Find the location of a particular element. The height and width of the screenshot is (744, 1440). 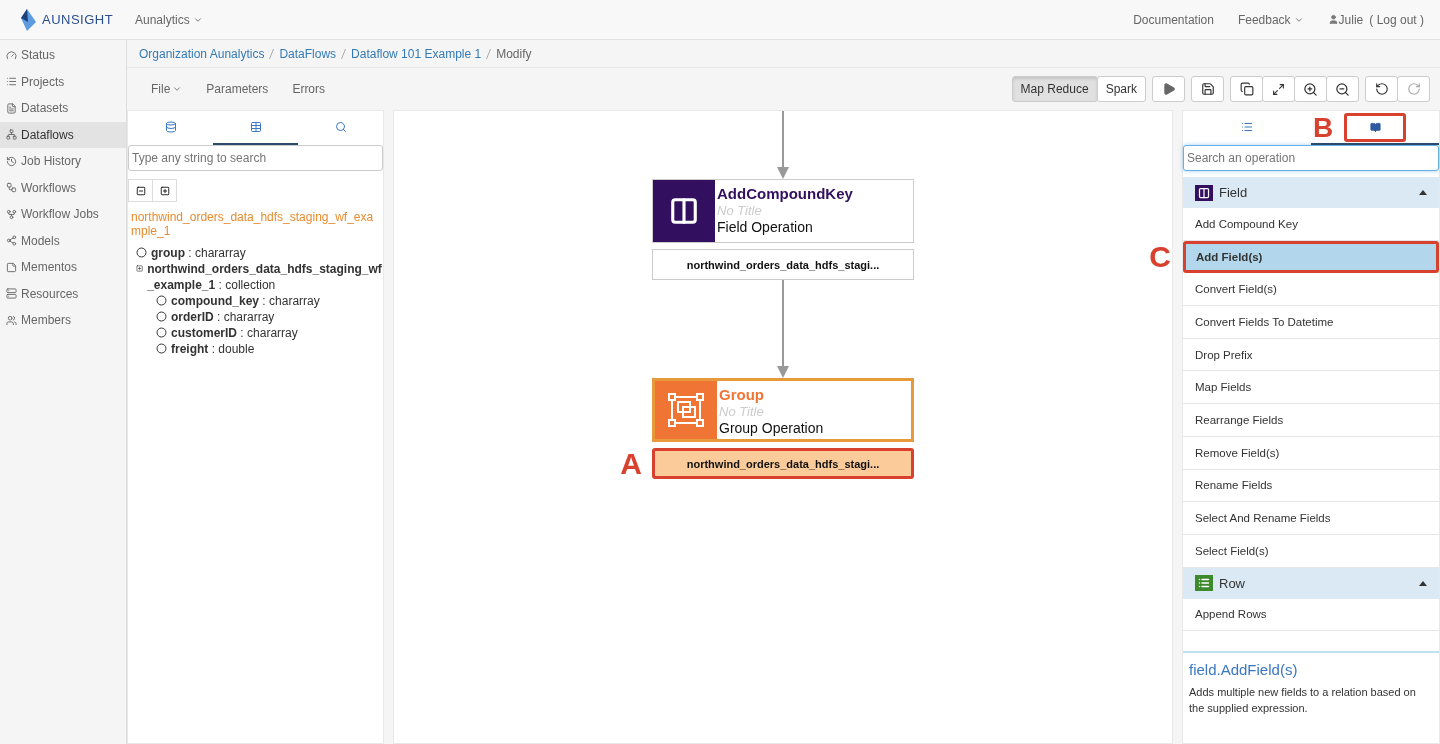

zoom-in-icon is located at coordinates (1310, 89).